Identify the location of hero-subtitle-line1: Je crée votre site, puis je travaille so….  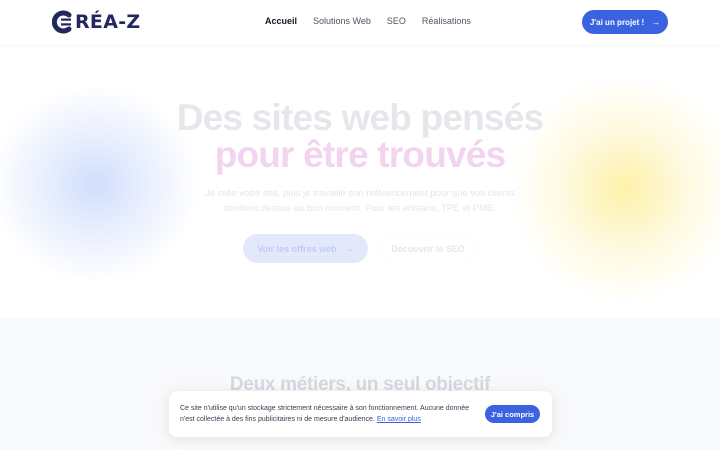
(360, 193).